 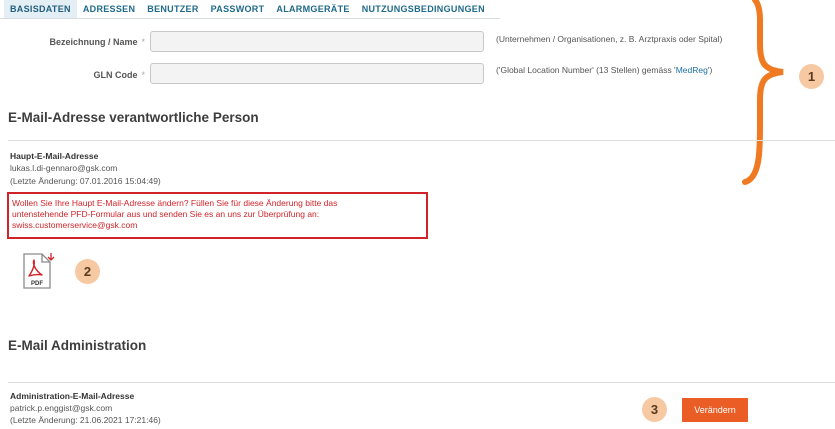 I want to click on tab-passwort: PASSWORT, so click(x=238, y=9).